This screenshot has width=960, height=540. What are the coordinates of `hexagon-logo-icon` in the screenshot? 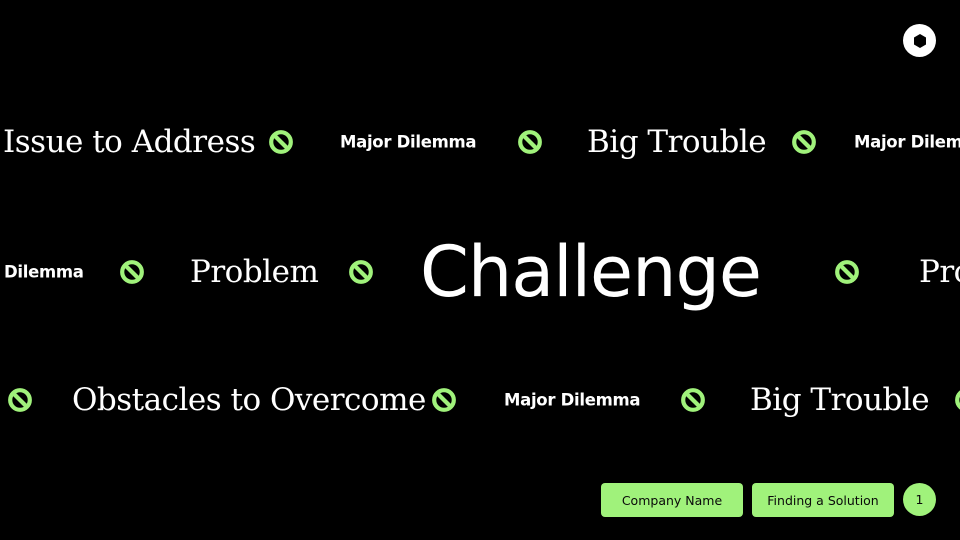 It's located at (919, 40).